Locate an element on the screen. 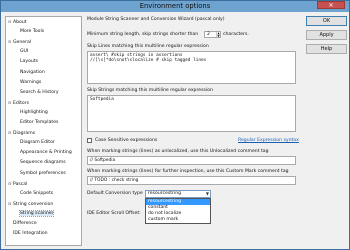  tree-item-label: Diagrams is located at coordinates (24, 134).